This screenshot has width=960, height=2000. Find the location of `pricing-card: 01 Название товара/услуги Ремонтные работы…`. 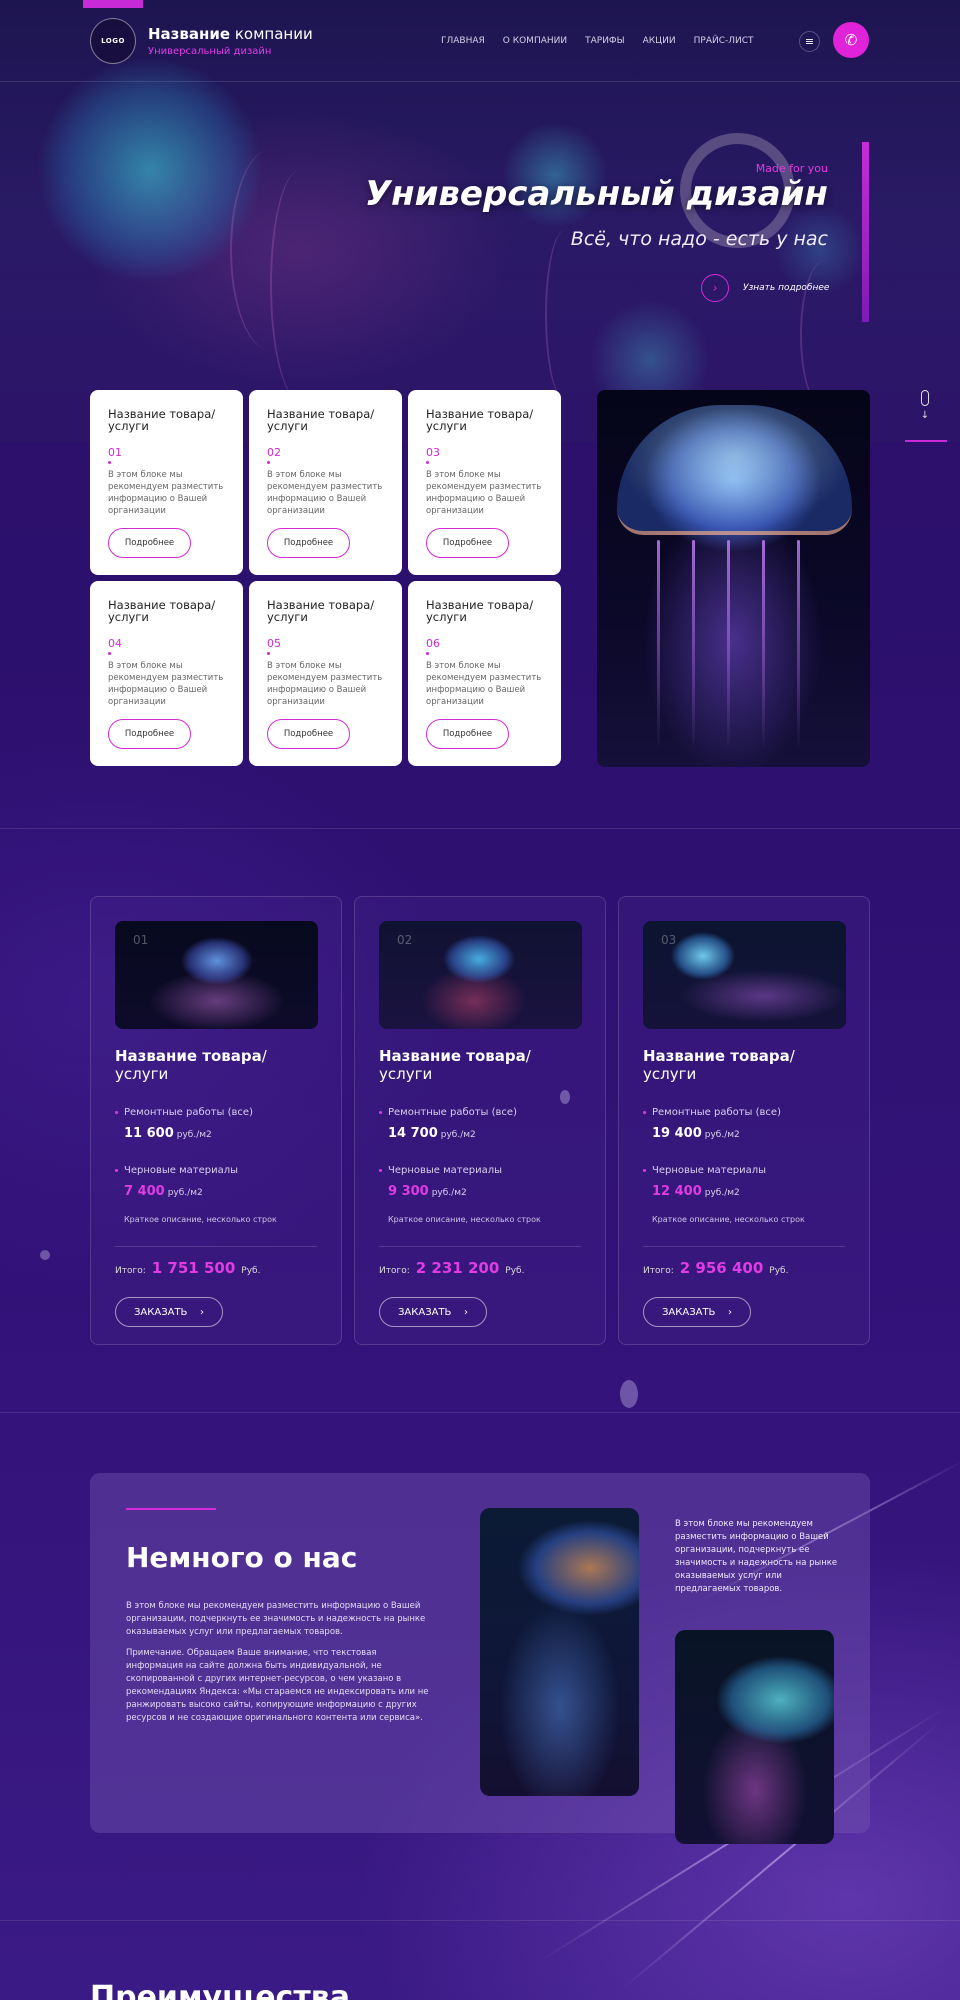

pricing-card: 01 Название товара/услуги Ремонтные работы… is located at coordinates (216, 1120).